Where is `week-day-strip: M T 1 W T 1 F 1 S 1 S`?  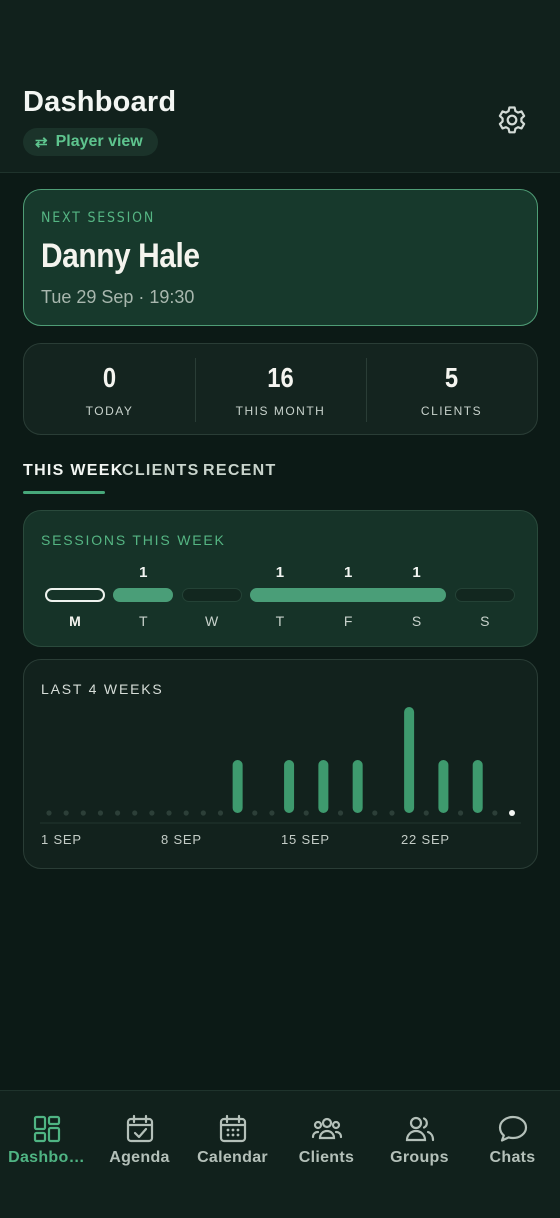 week-day-strip: M T 1 W T 1 F 1 S 1 S is located at coordinates (281, 579).